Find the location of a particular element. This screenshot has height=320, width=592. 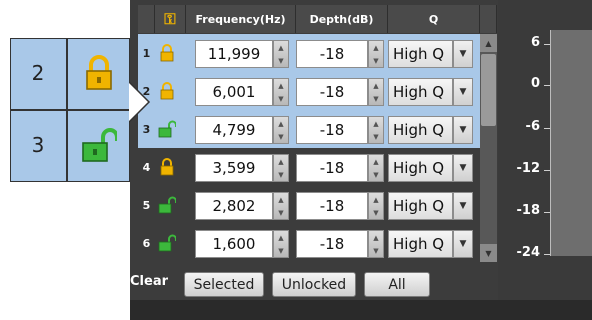

row-number: 5 is located at coordinates (146, 205).